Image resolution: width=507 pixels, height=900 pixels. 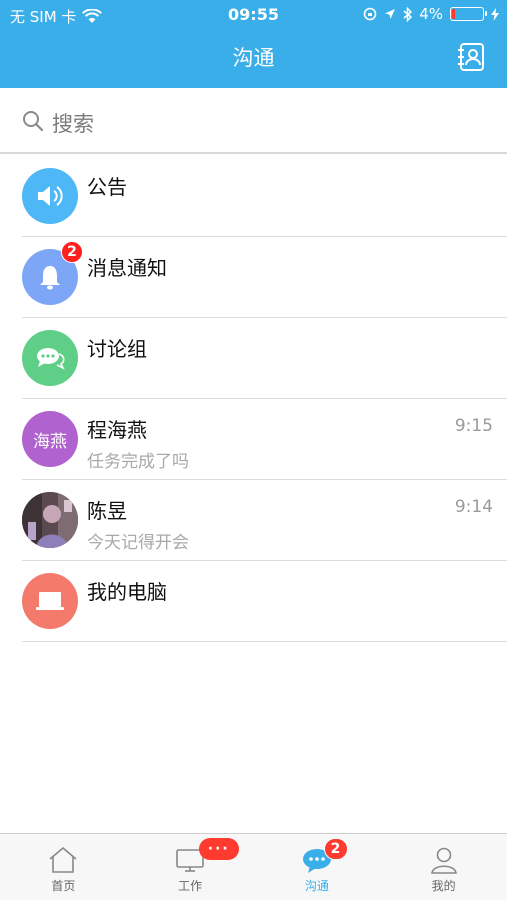 I want to click on orientation-lock-icon, so click(x=370, y=14).